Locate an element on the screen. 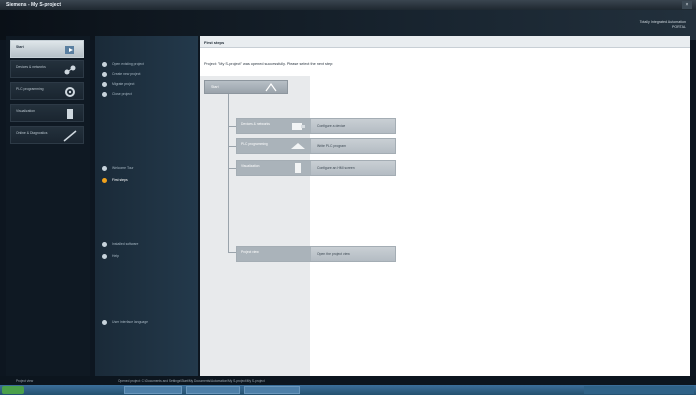  nav-label: First steps is located at coordinates (120, 180).